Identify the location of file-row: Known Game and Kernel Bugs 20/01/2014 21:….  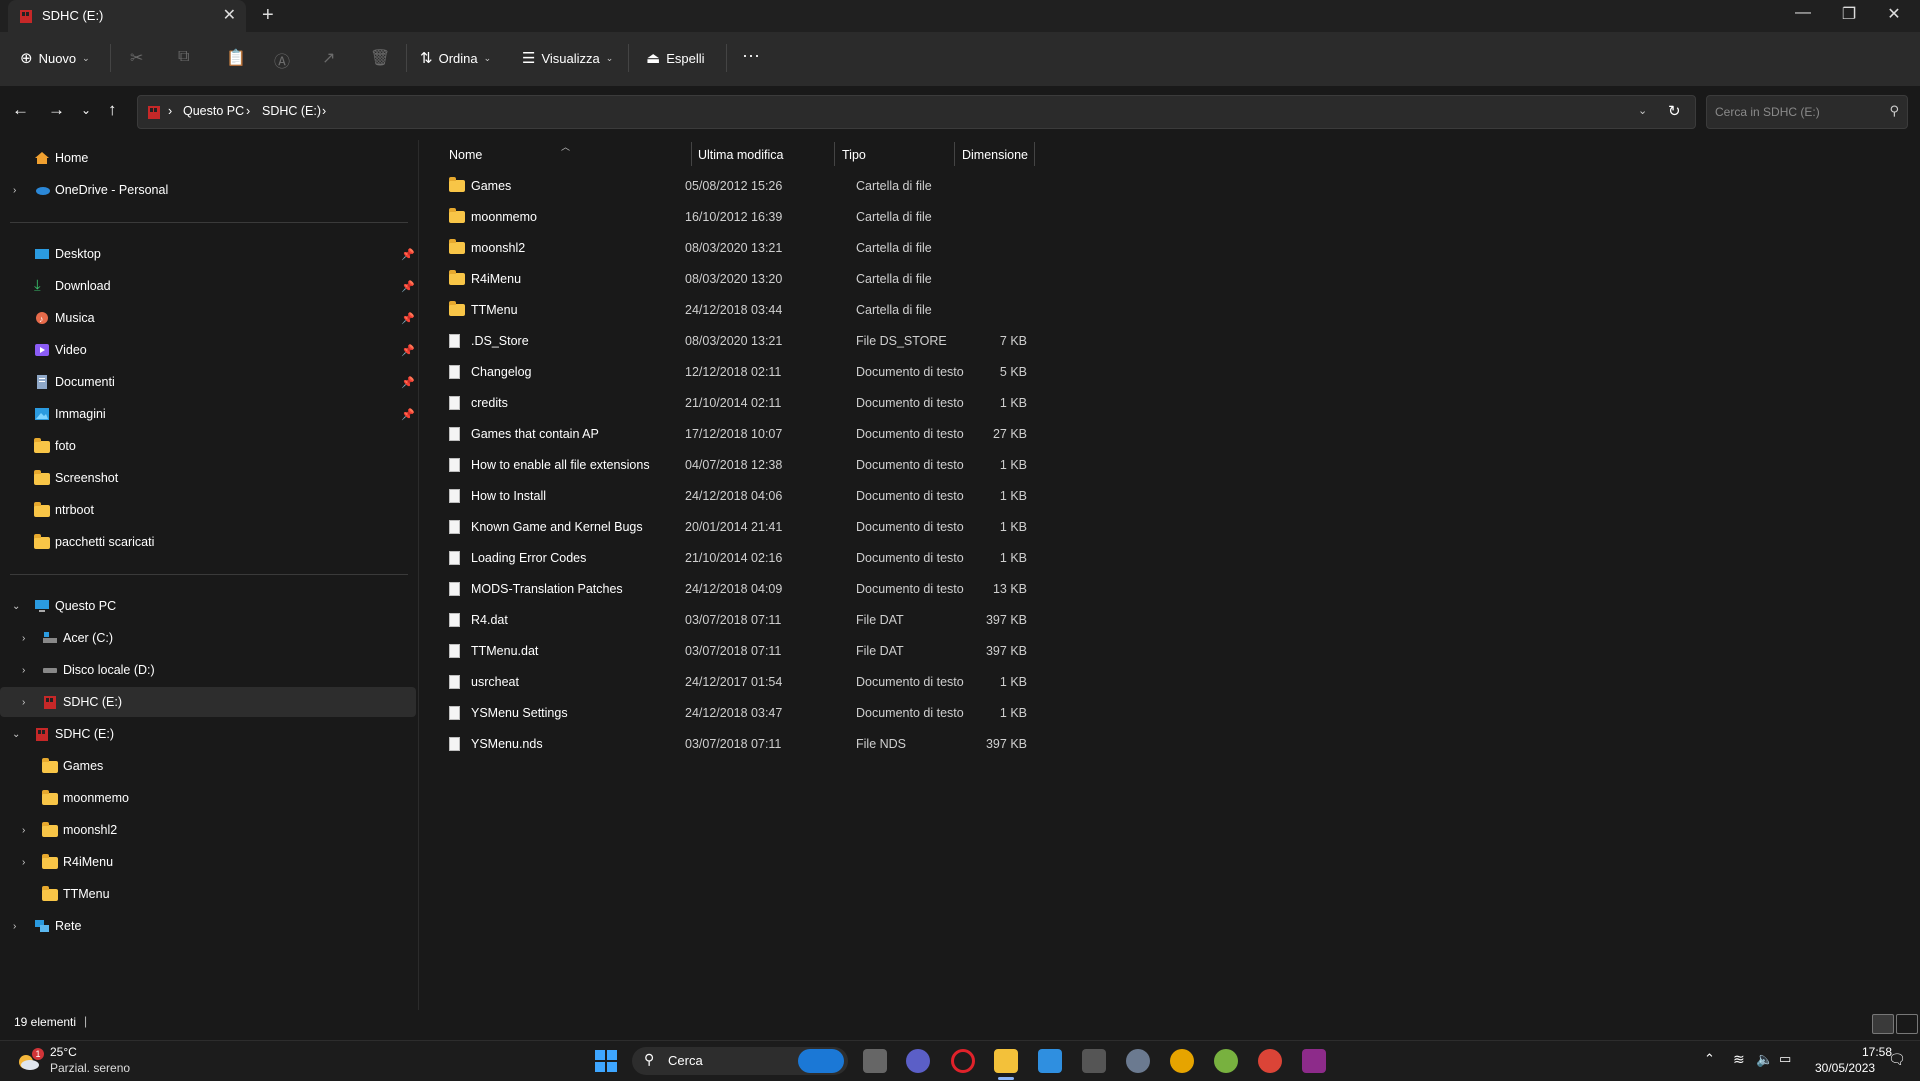
(933, 528).